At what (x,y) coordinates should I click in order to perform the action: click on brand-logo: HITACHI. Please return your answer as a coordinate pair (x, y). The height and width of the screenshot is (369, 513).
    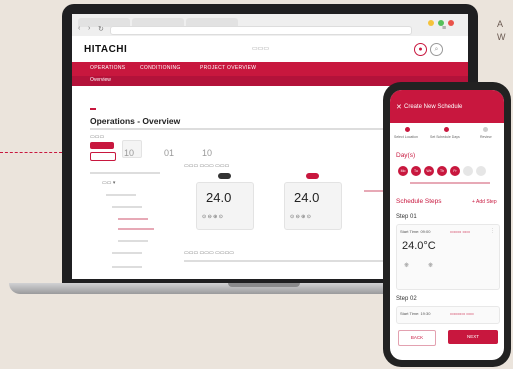
    Looking at the image, I should click on (106, 49).